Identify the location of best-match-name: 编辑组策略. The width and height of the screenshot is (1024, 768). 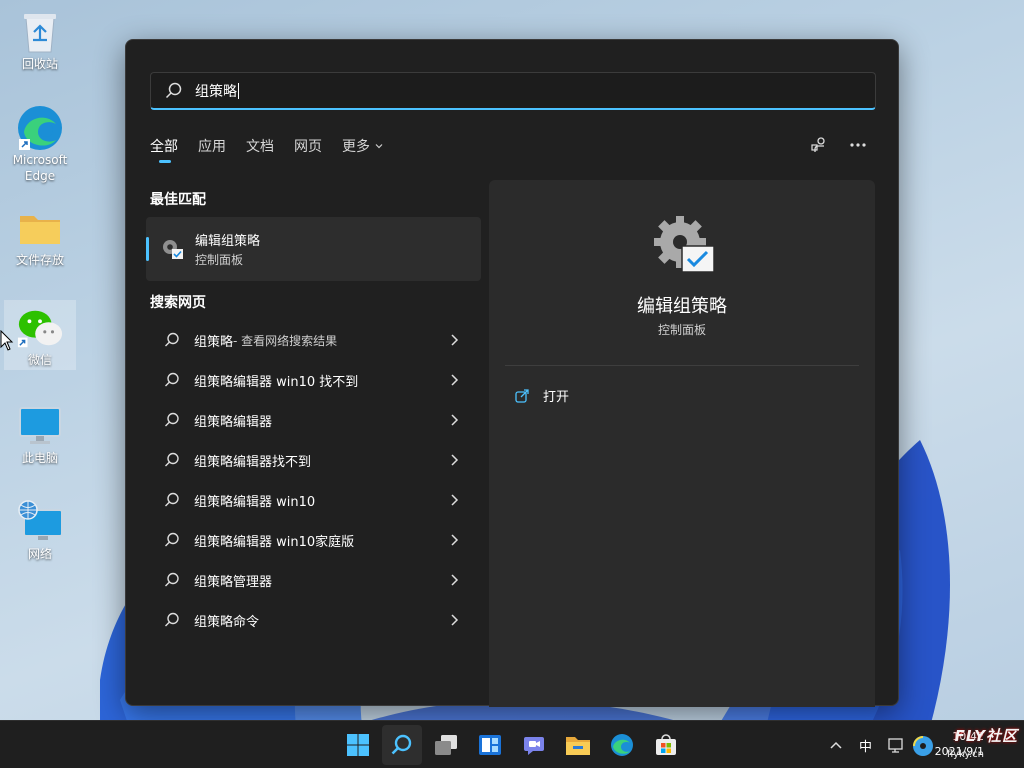
(228, 241).